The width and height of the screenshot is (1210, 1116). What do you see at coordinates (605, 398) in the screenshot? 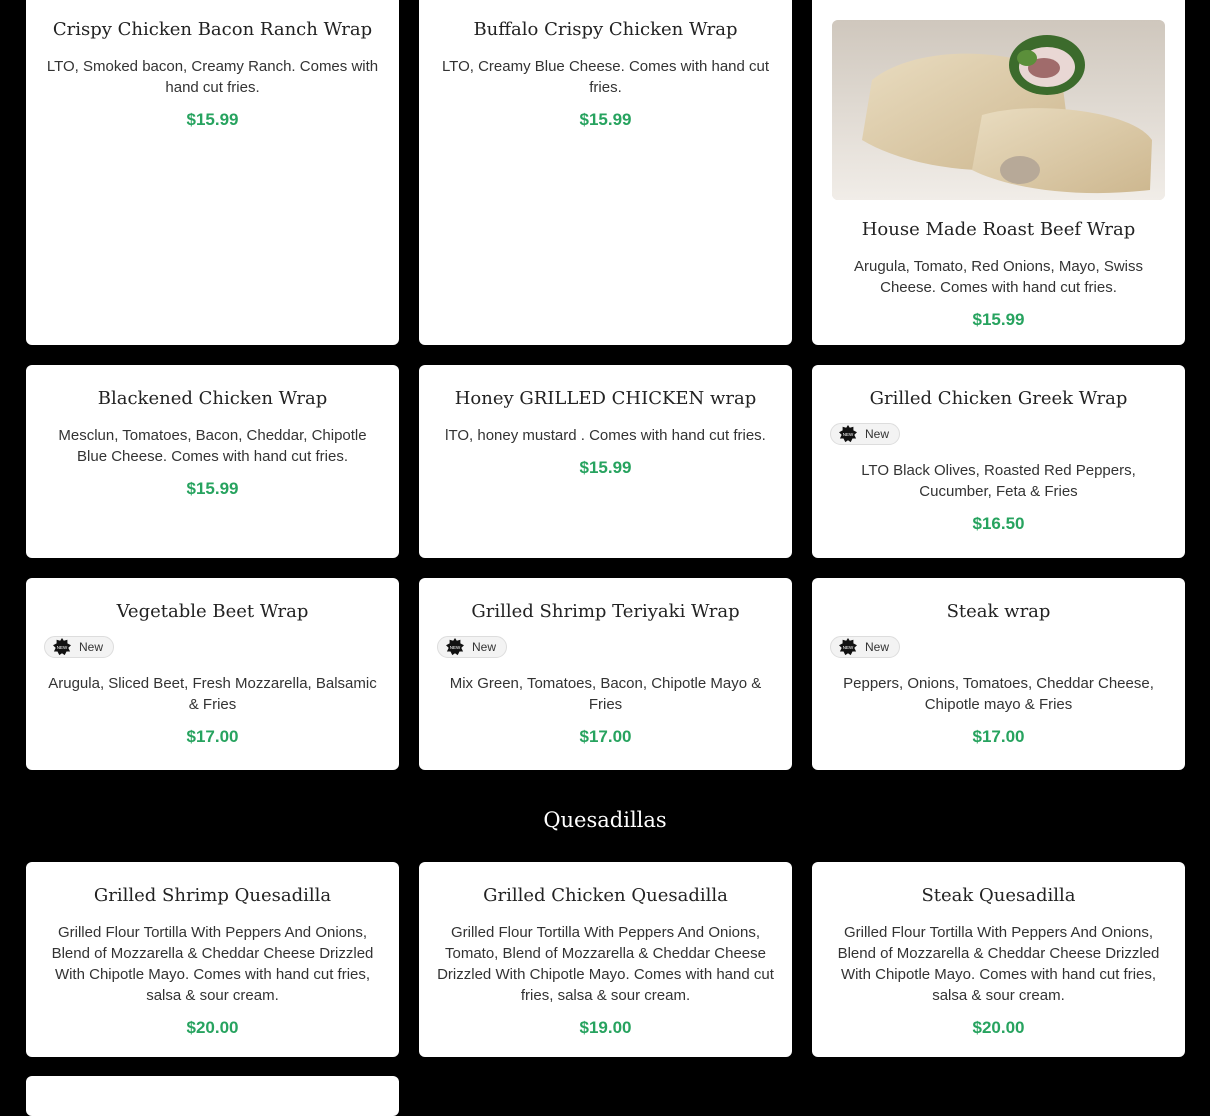
I see `item-title: Honey GRILLED CHICKEN wrap` at bounding box center [605, 398].